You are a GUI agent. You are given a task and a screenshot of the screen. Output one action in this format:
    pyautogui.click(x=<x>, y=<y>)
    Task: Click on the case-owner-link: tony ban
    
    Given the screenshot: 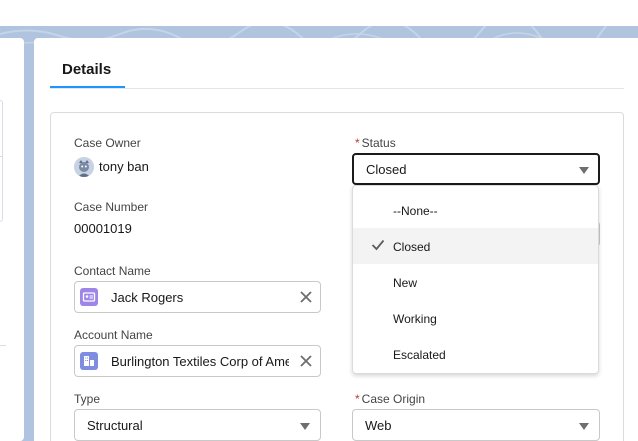 What is the action you would take?
    pyautogui.click(x=124, y=166)
    